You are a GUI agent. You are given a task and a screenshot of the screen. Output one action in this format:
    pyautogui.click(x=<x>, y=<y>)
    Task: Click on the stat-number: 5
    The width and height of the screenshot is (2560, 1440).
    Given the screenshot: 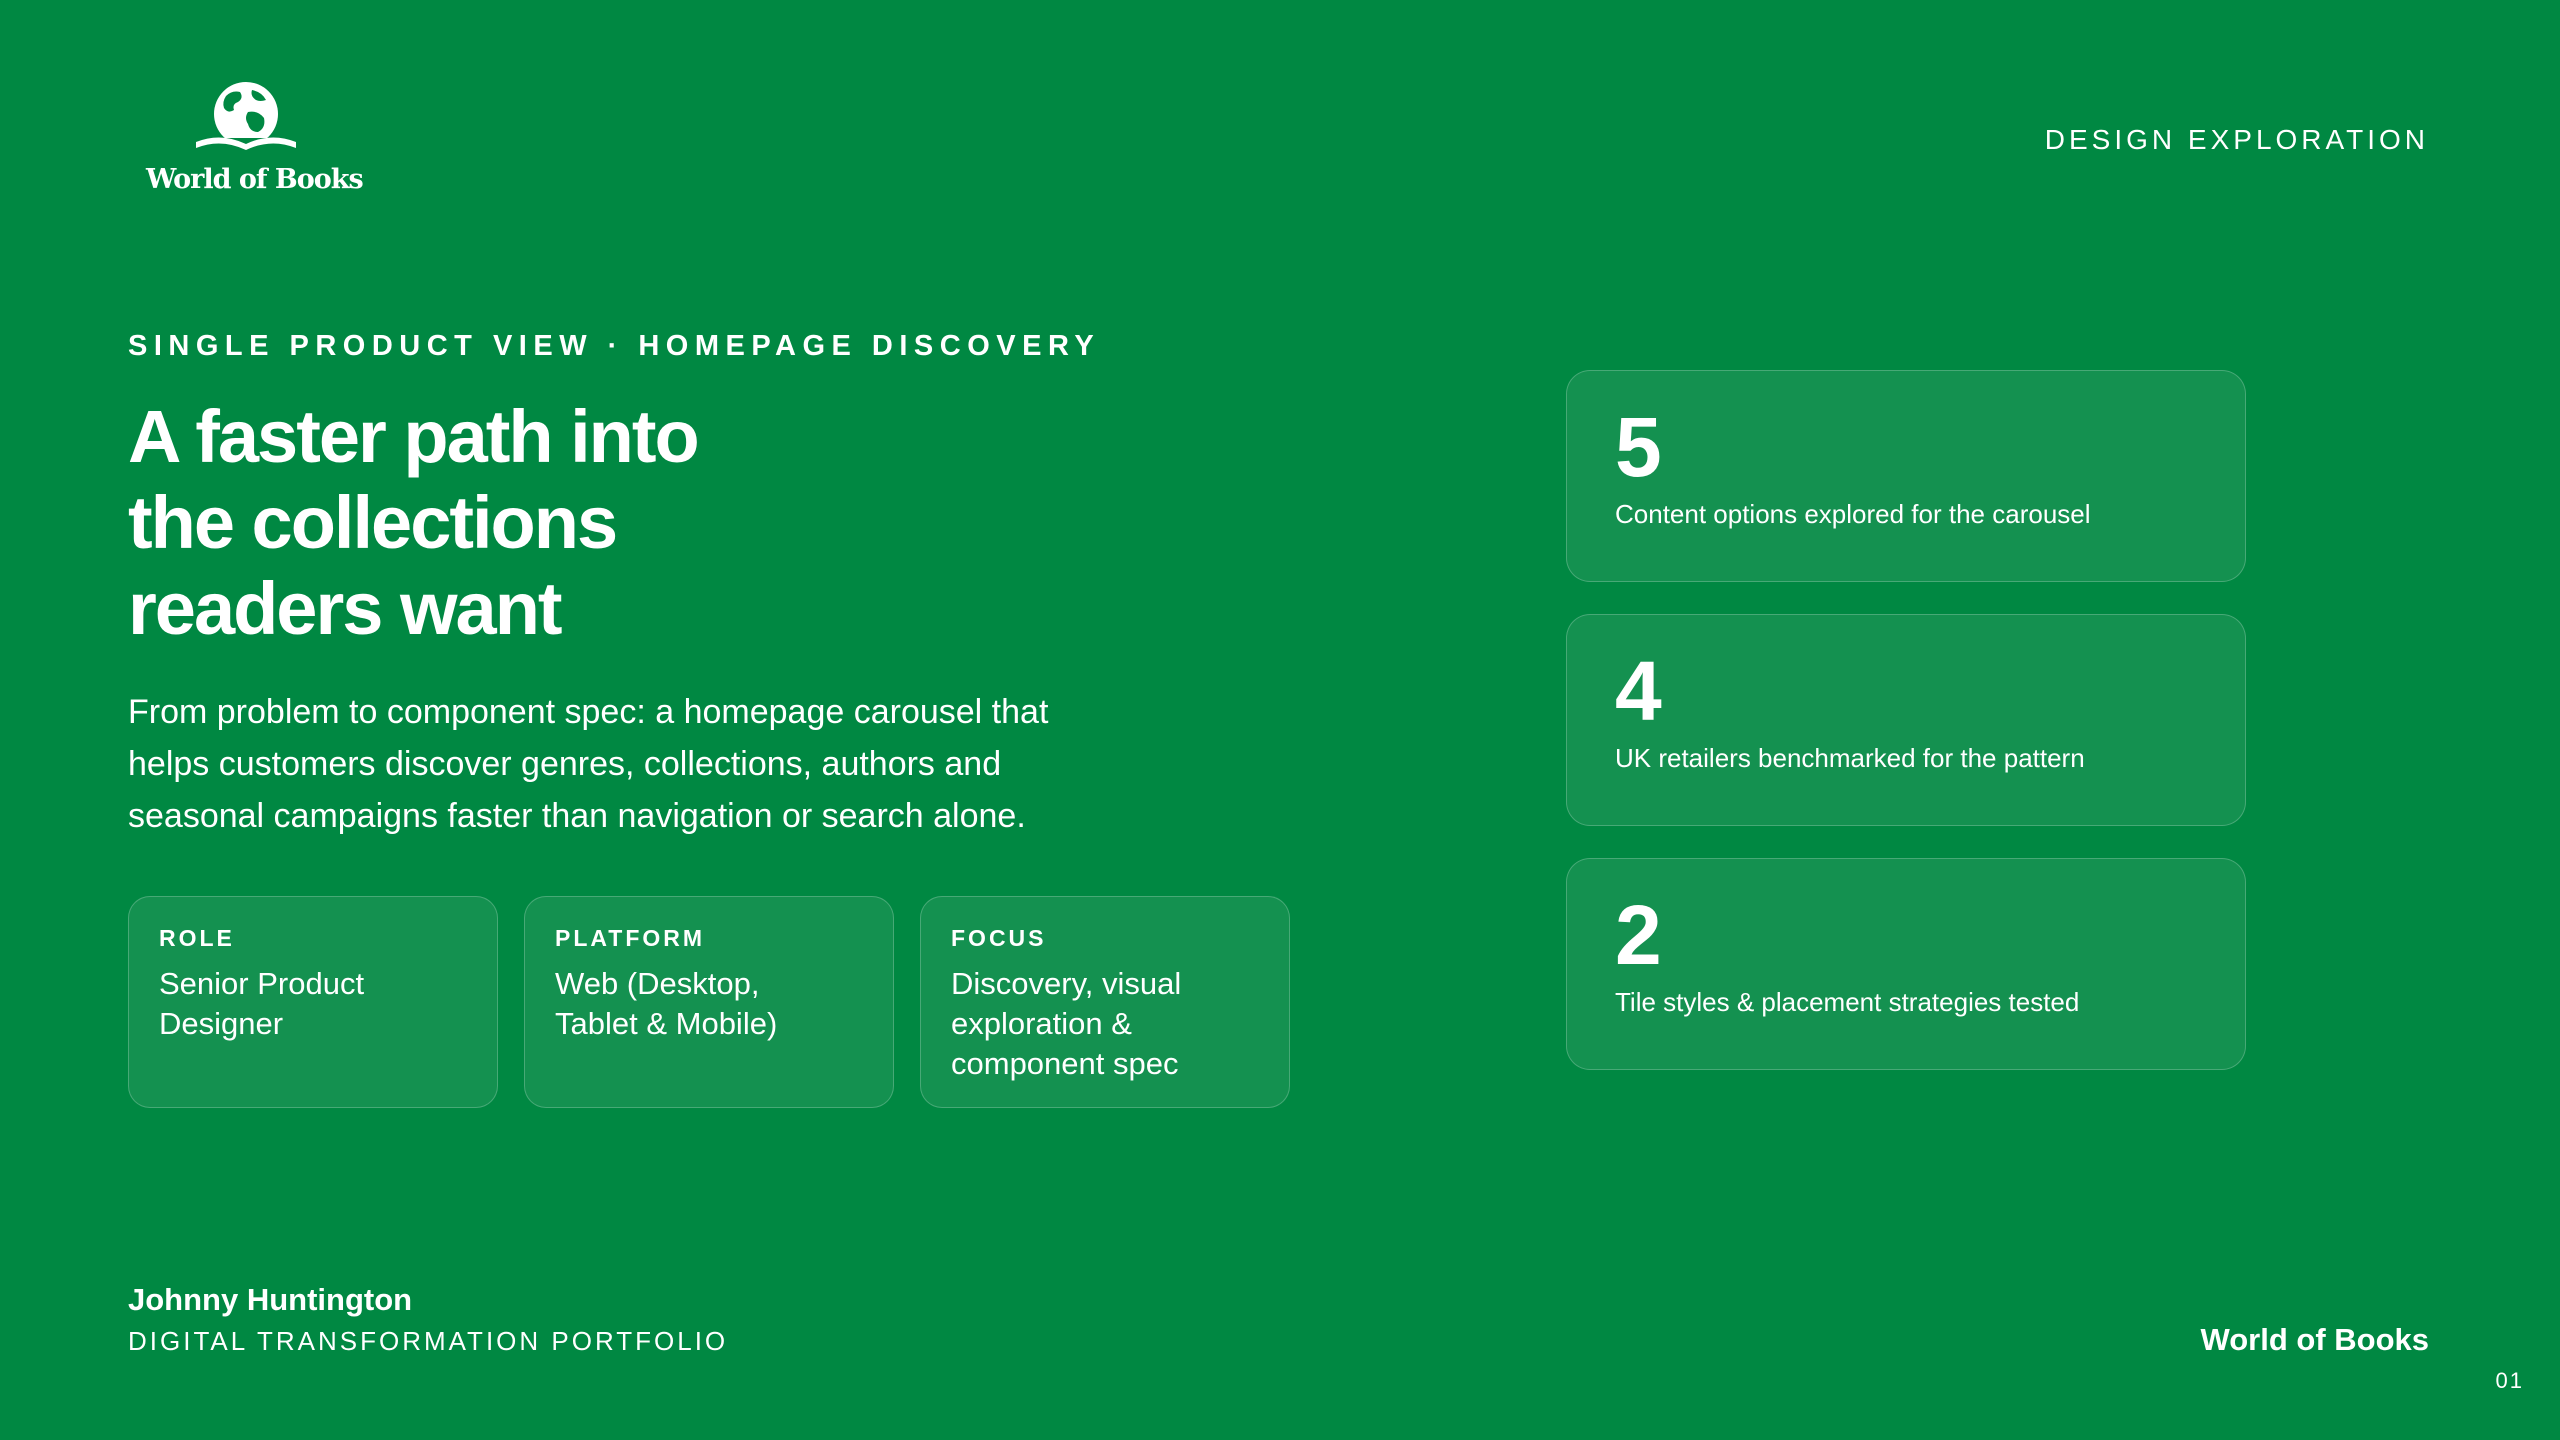 What is the action you would take?
    pyautogui.click(x=1638, y=447)
    